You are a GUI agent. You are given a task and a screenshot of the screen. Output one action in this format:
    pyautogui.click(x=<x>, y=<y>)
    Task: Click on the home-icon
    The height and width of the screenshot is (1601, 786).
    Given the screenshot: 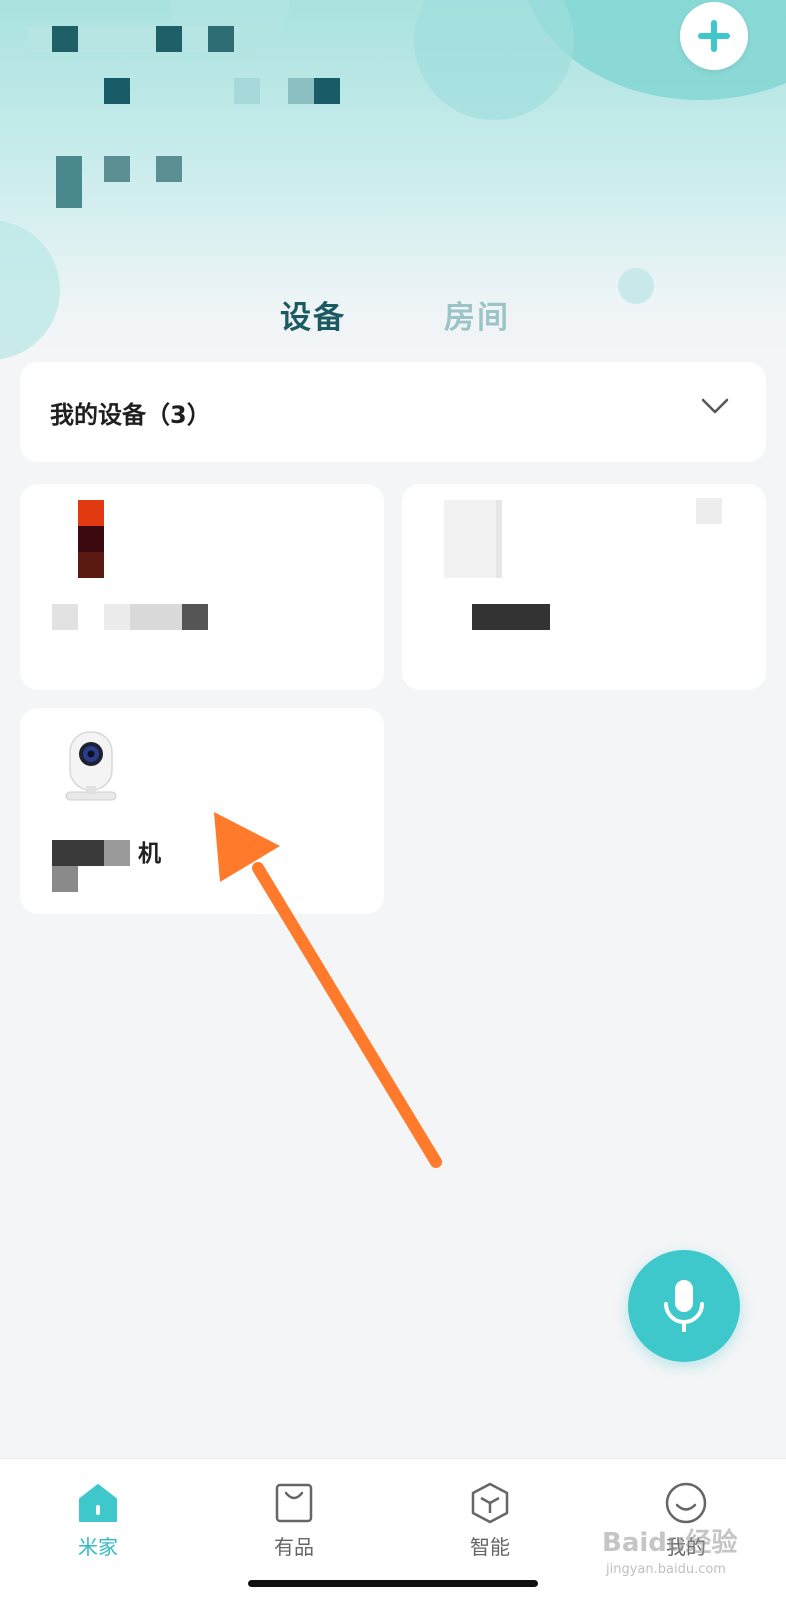 What is the action you would take?
    pyautogui.click(x=98, y=1503)
    